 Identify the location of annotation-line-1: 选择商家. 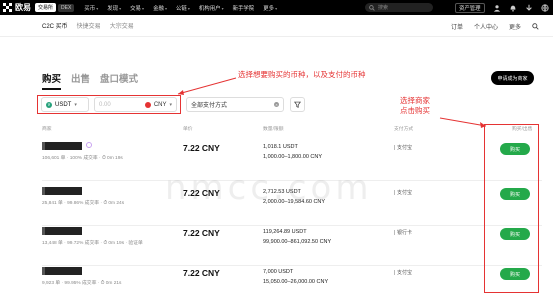
(415, 100).